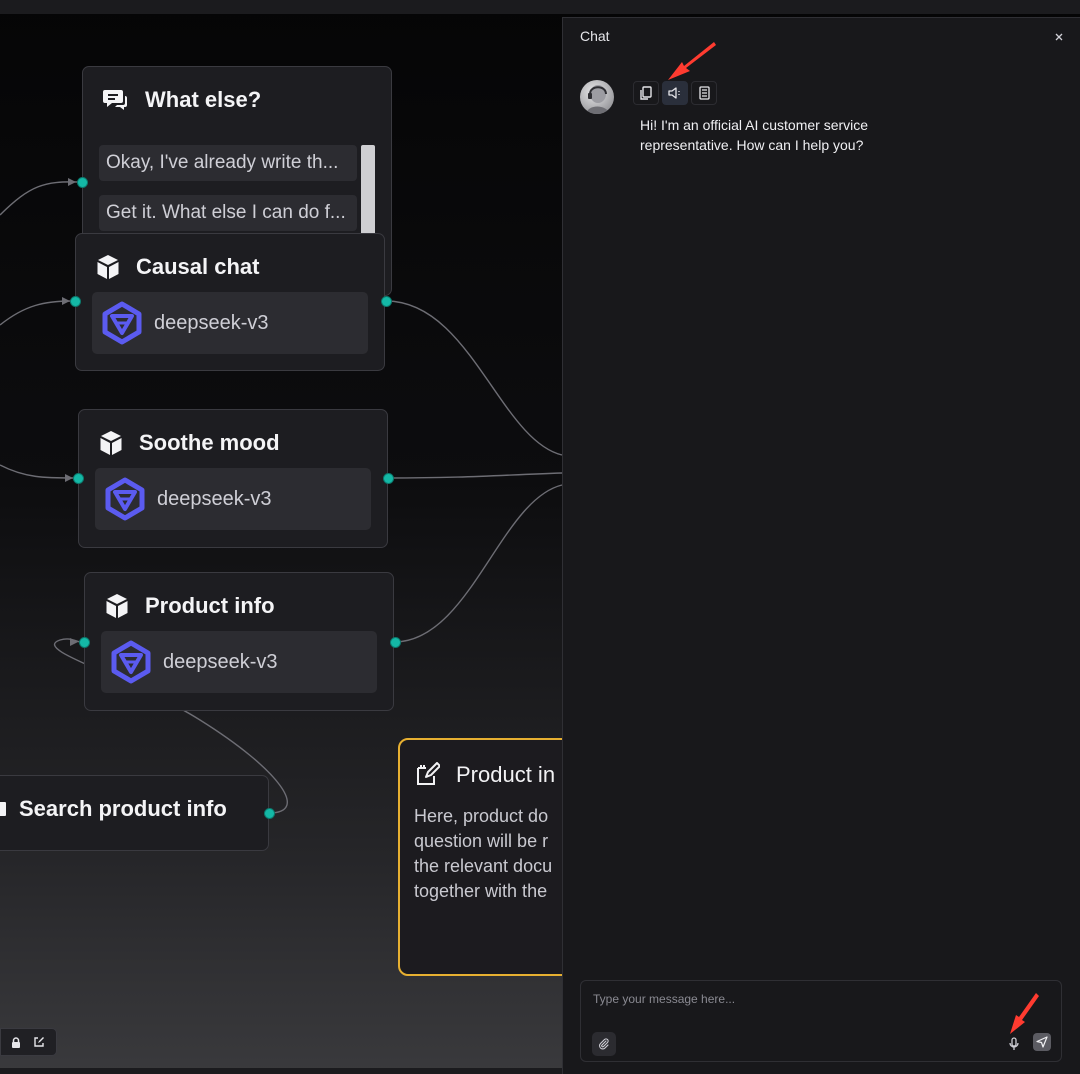  I want to click on node-title-text: Soothe mood, so click(209, 442).